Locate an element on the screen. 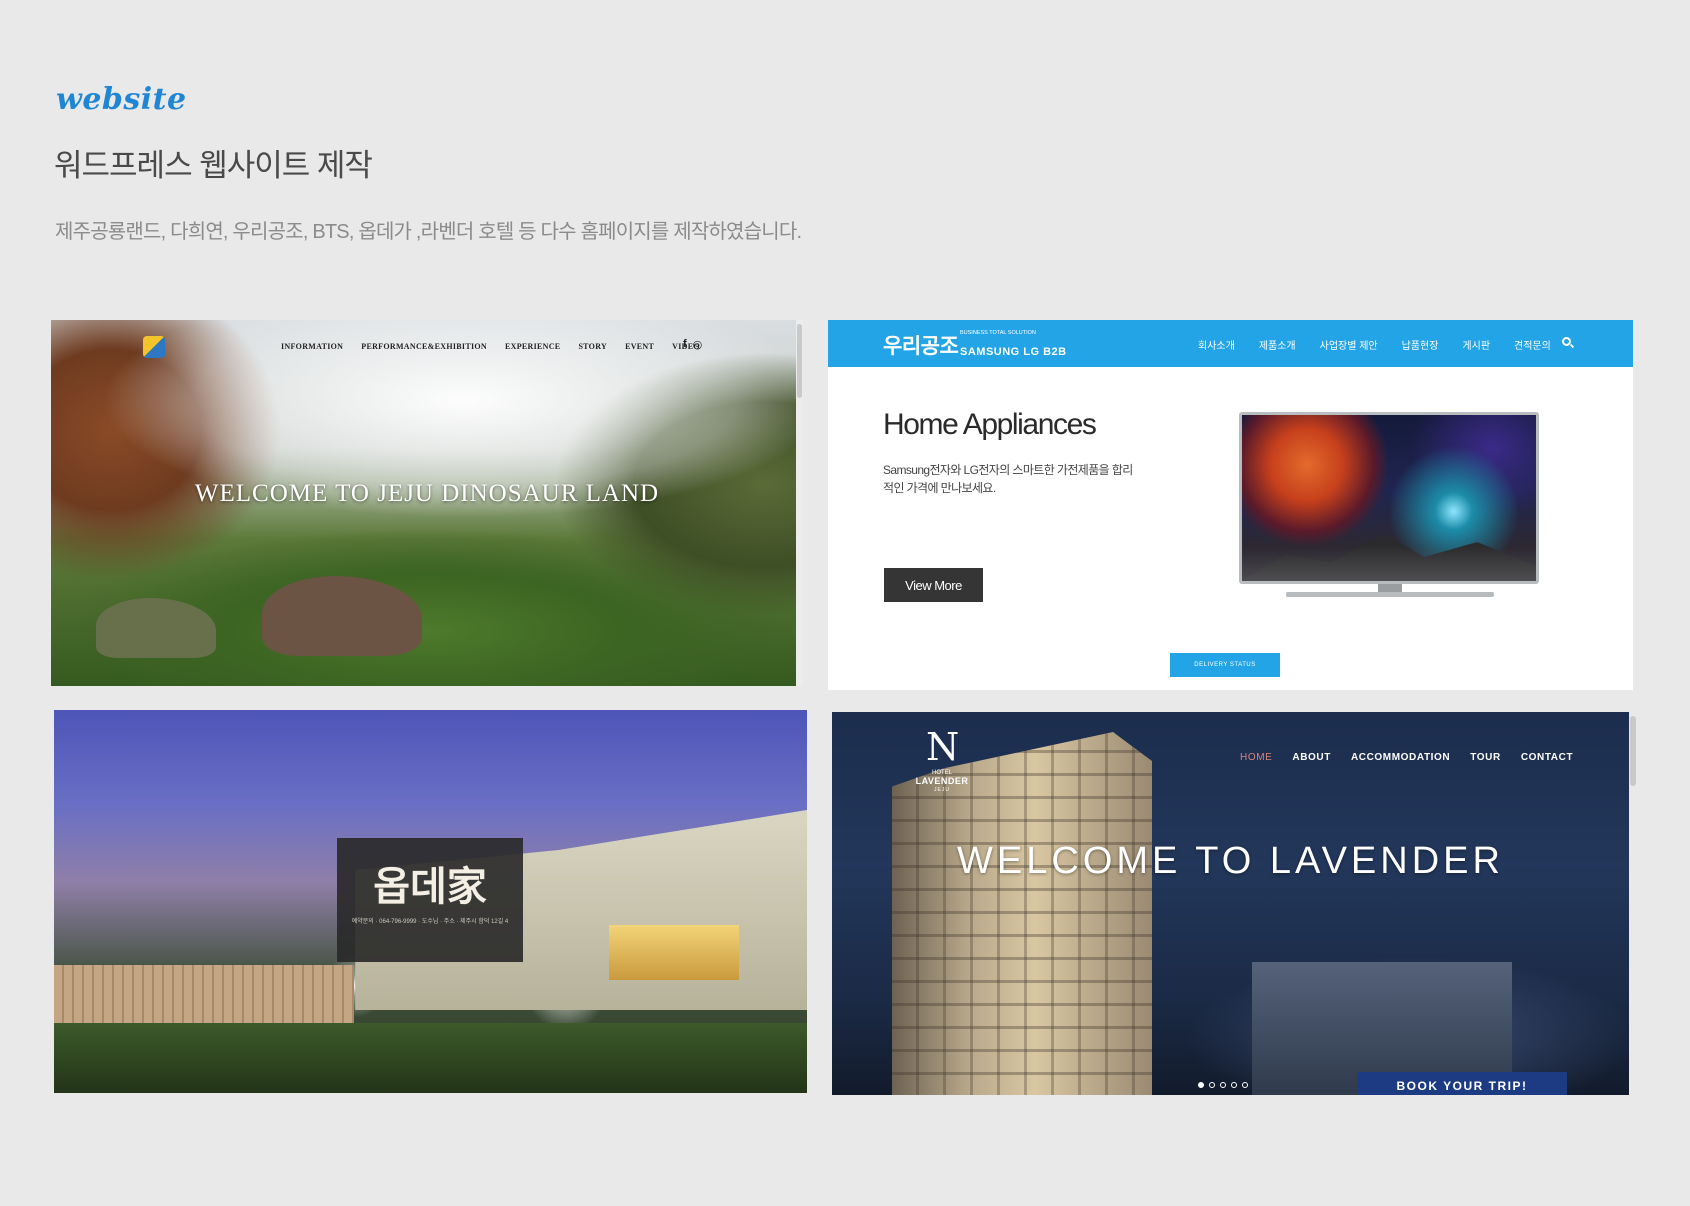  book-your-trip-button: BOOK YOUR TRIP! is located at coordinates (1462, 1083).